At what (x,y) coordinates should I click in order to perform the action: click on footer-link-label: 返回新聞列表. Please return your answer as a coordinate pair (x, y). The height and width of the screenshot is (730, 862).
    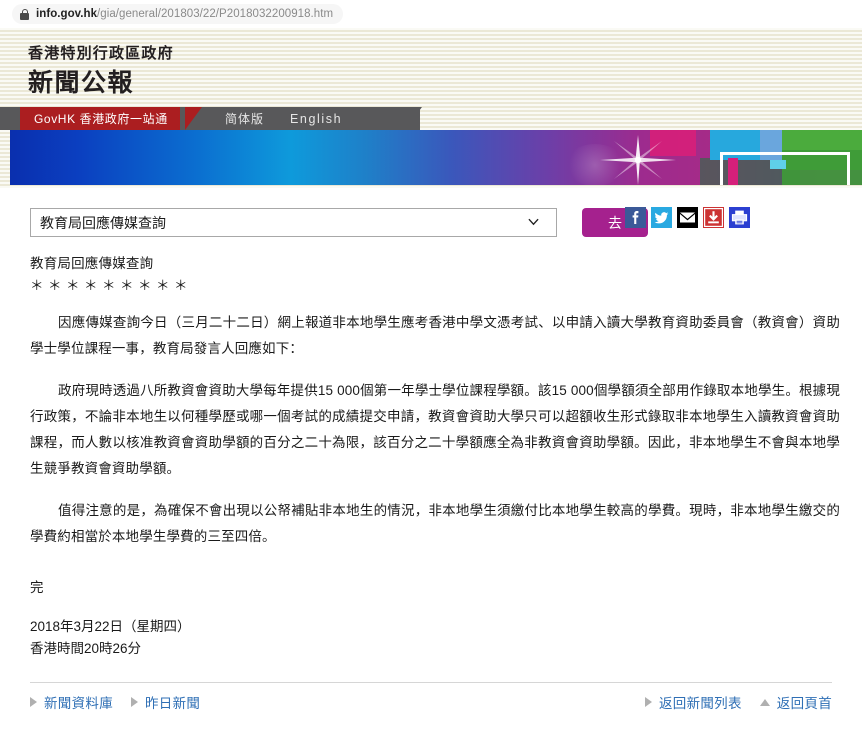
    Looking at the image, I should click on (700, 703).